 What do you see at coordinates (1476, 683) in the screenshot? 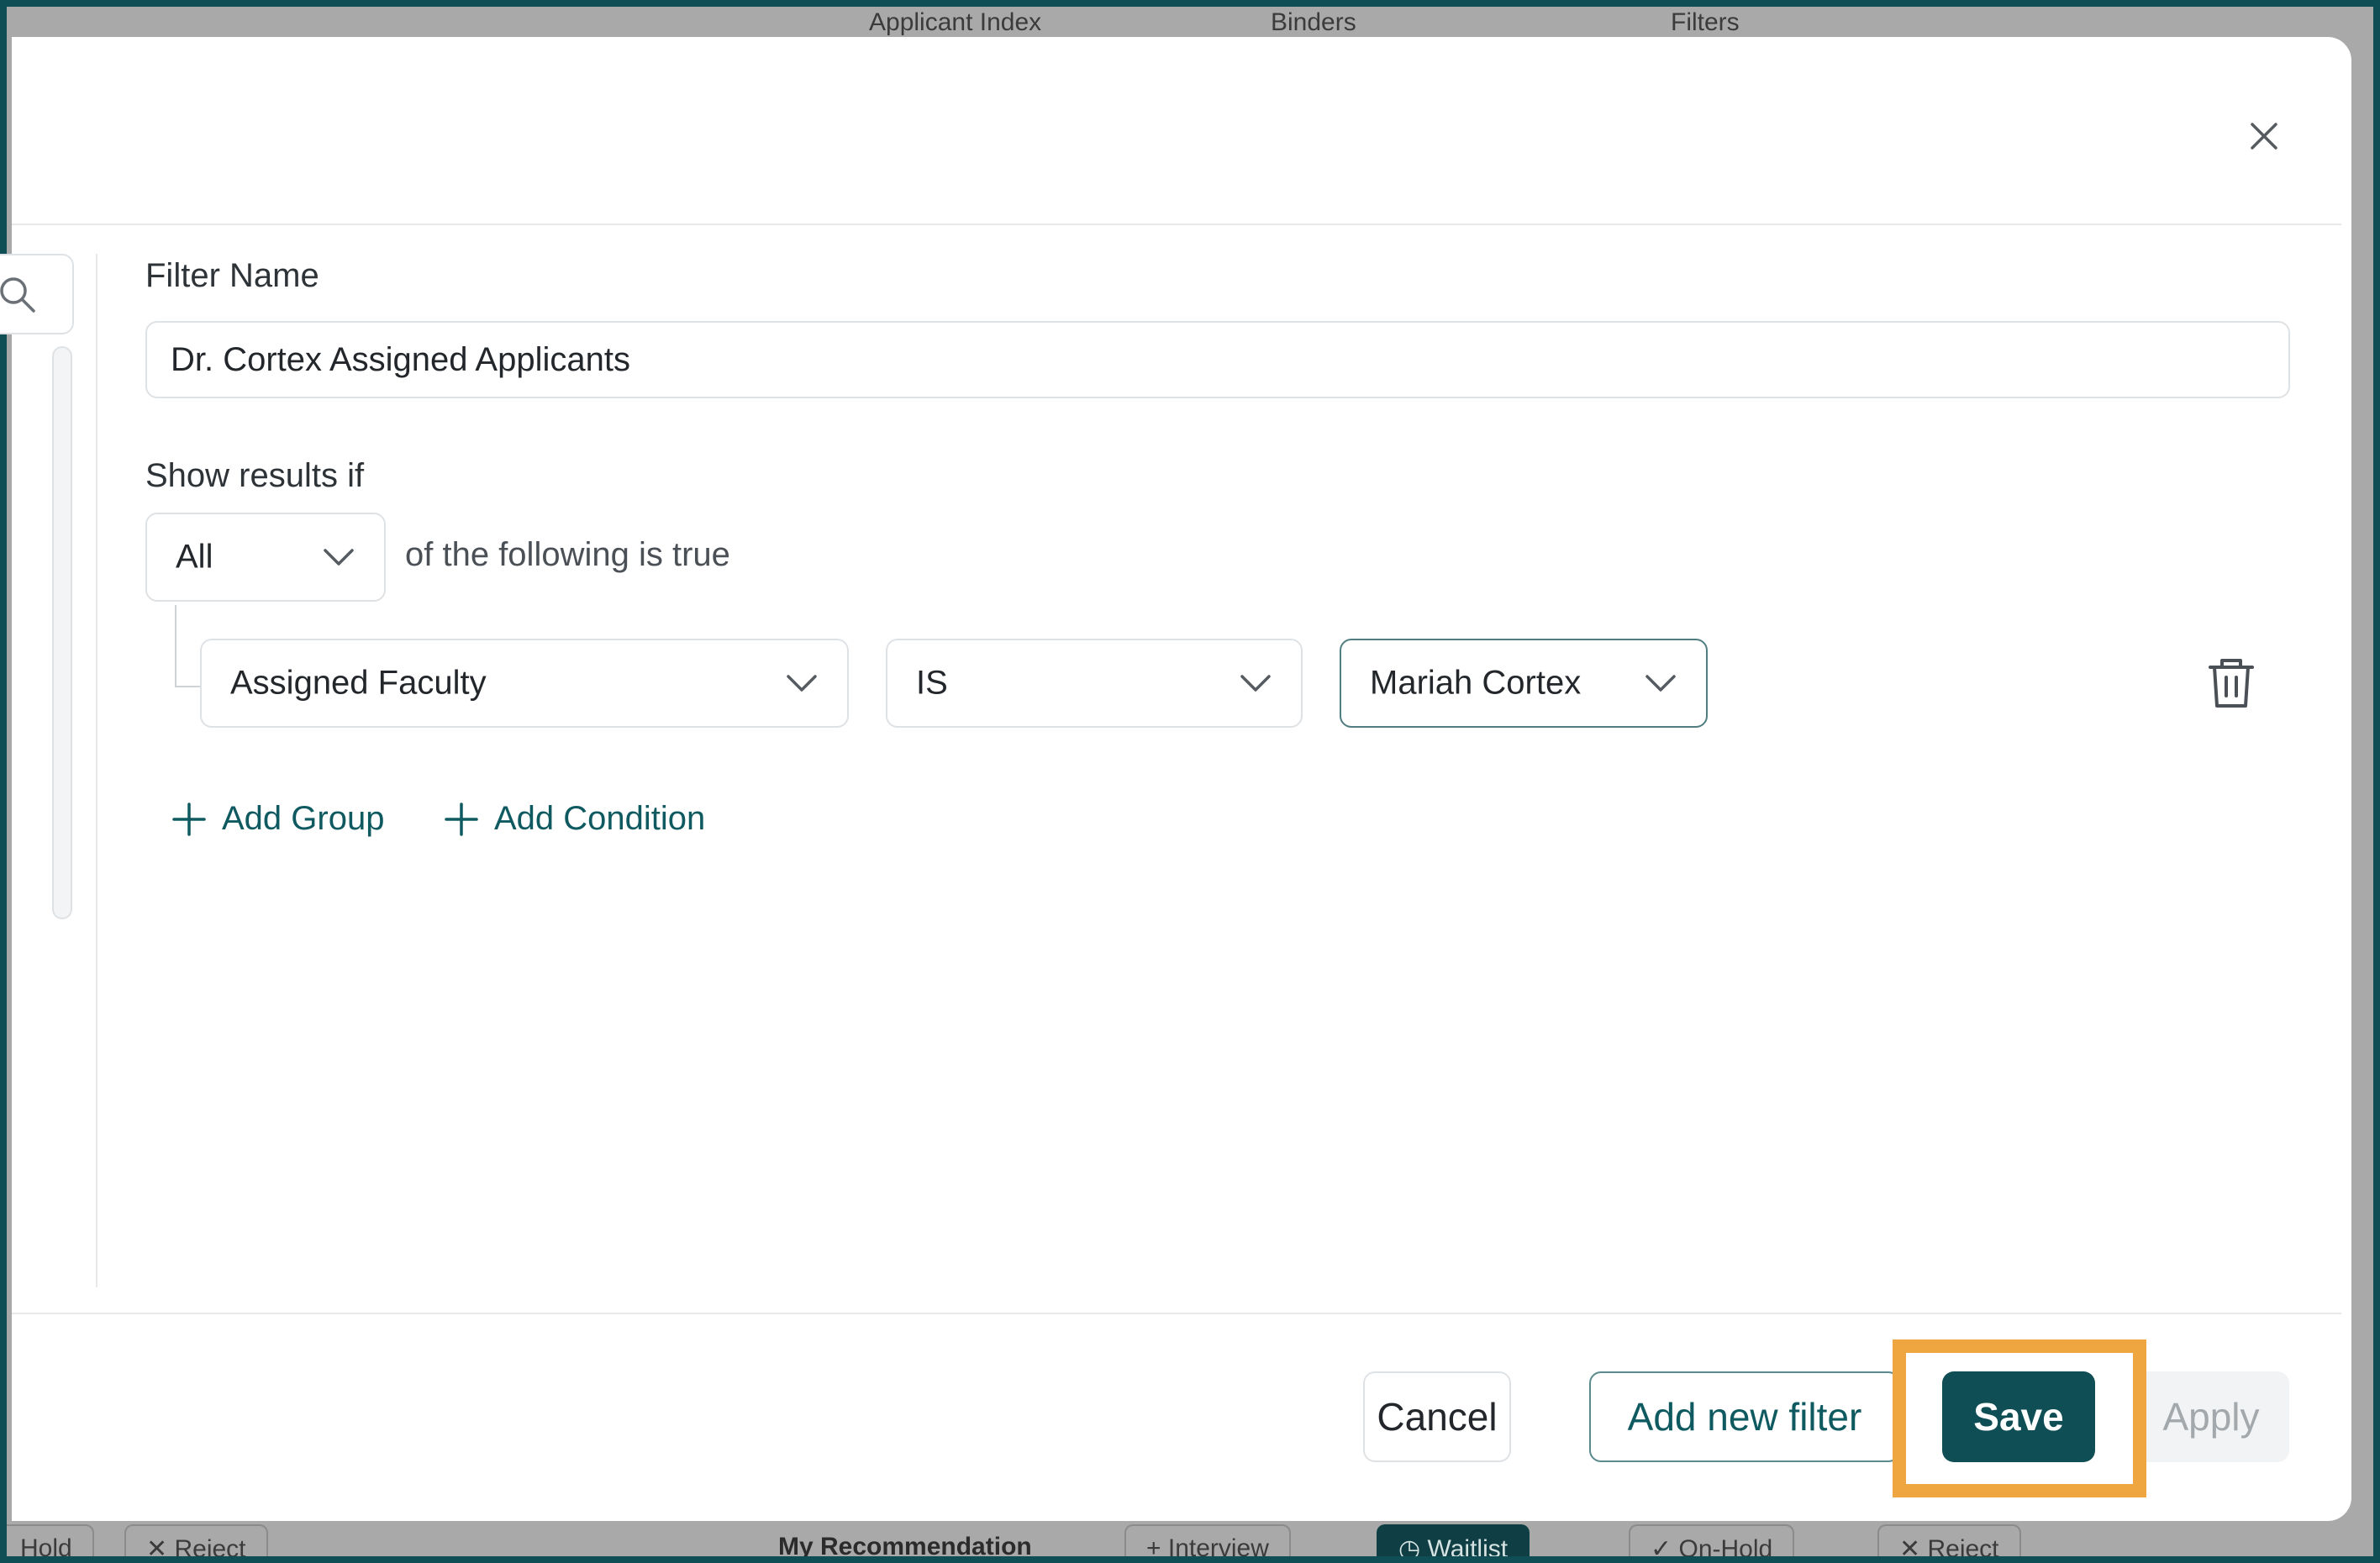
I see `condition-value-text: Mariah Cortex` at bounding box center [1476, 683].